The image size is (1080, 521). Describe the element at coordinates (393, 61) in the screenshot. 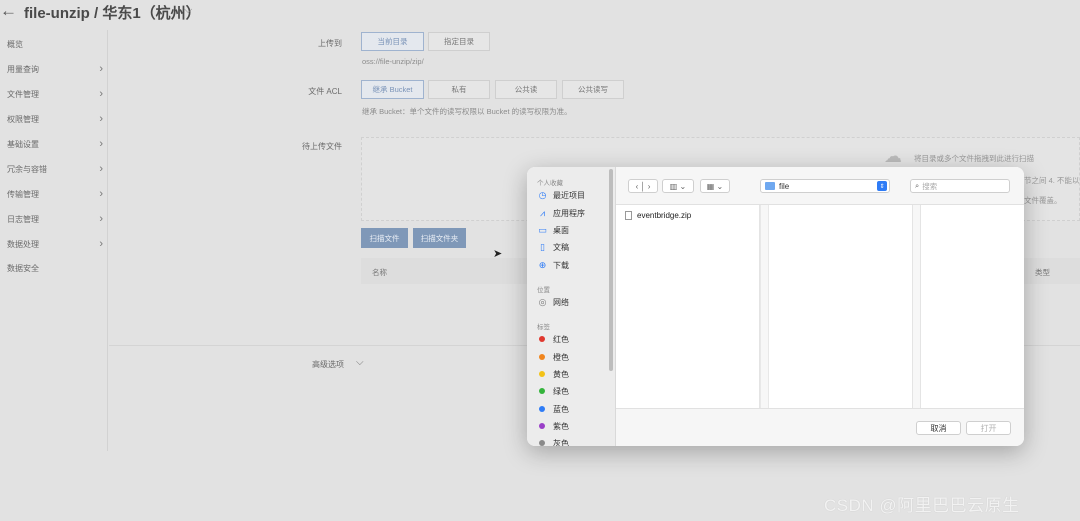

I see `upload-path: oss://file-unzip/zip/` at that location.